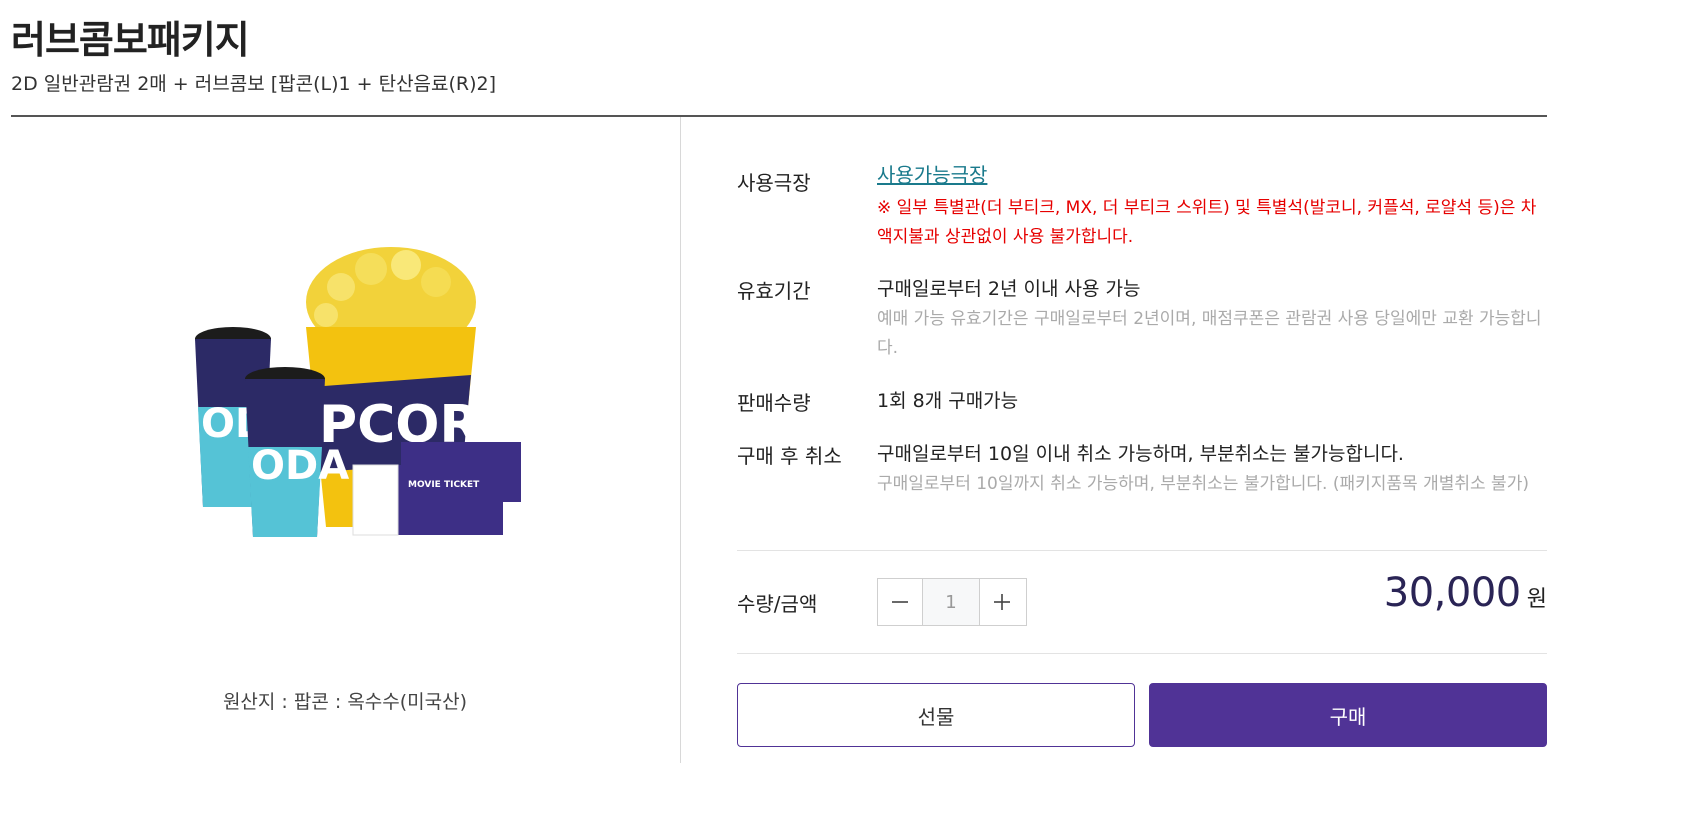 The height and width of the screenshot is (818, 1684). I want to click on price-divider, so click(1142, 653).